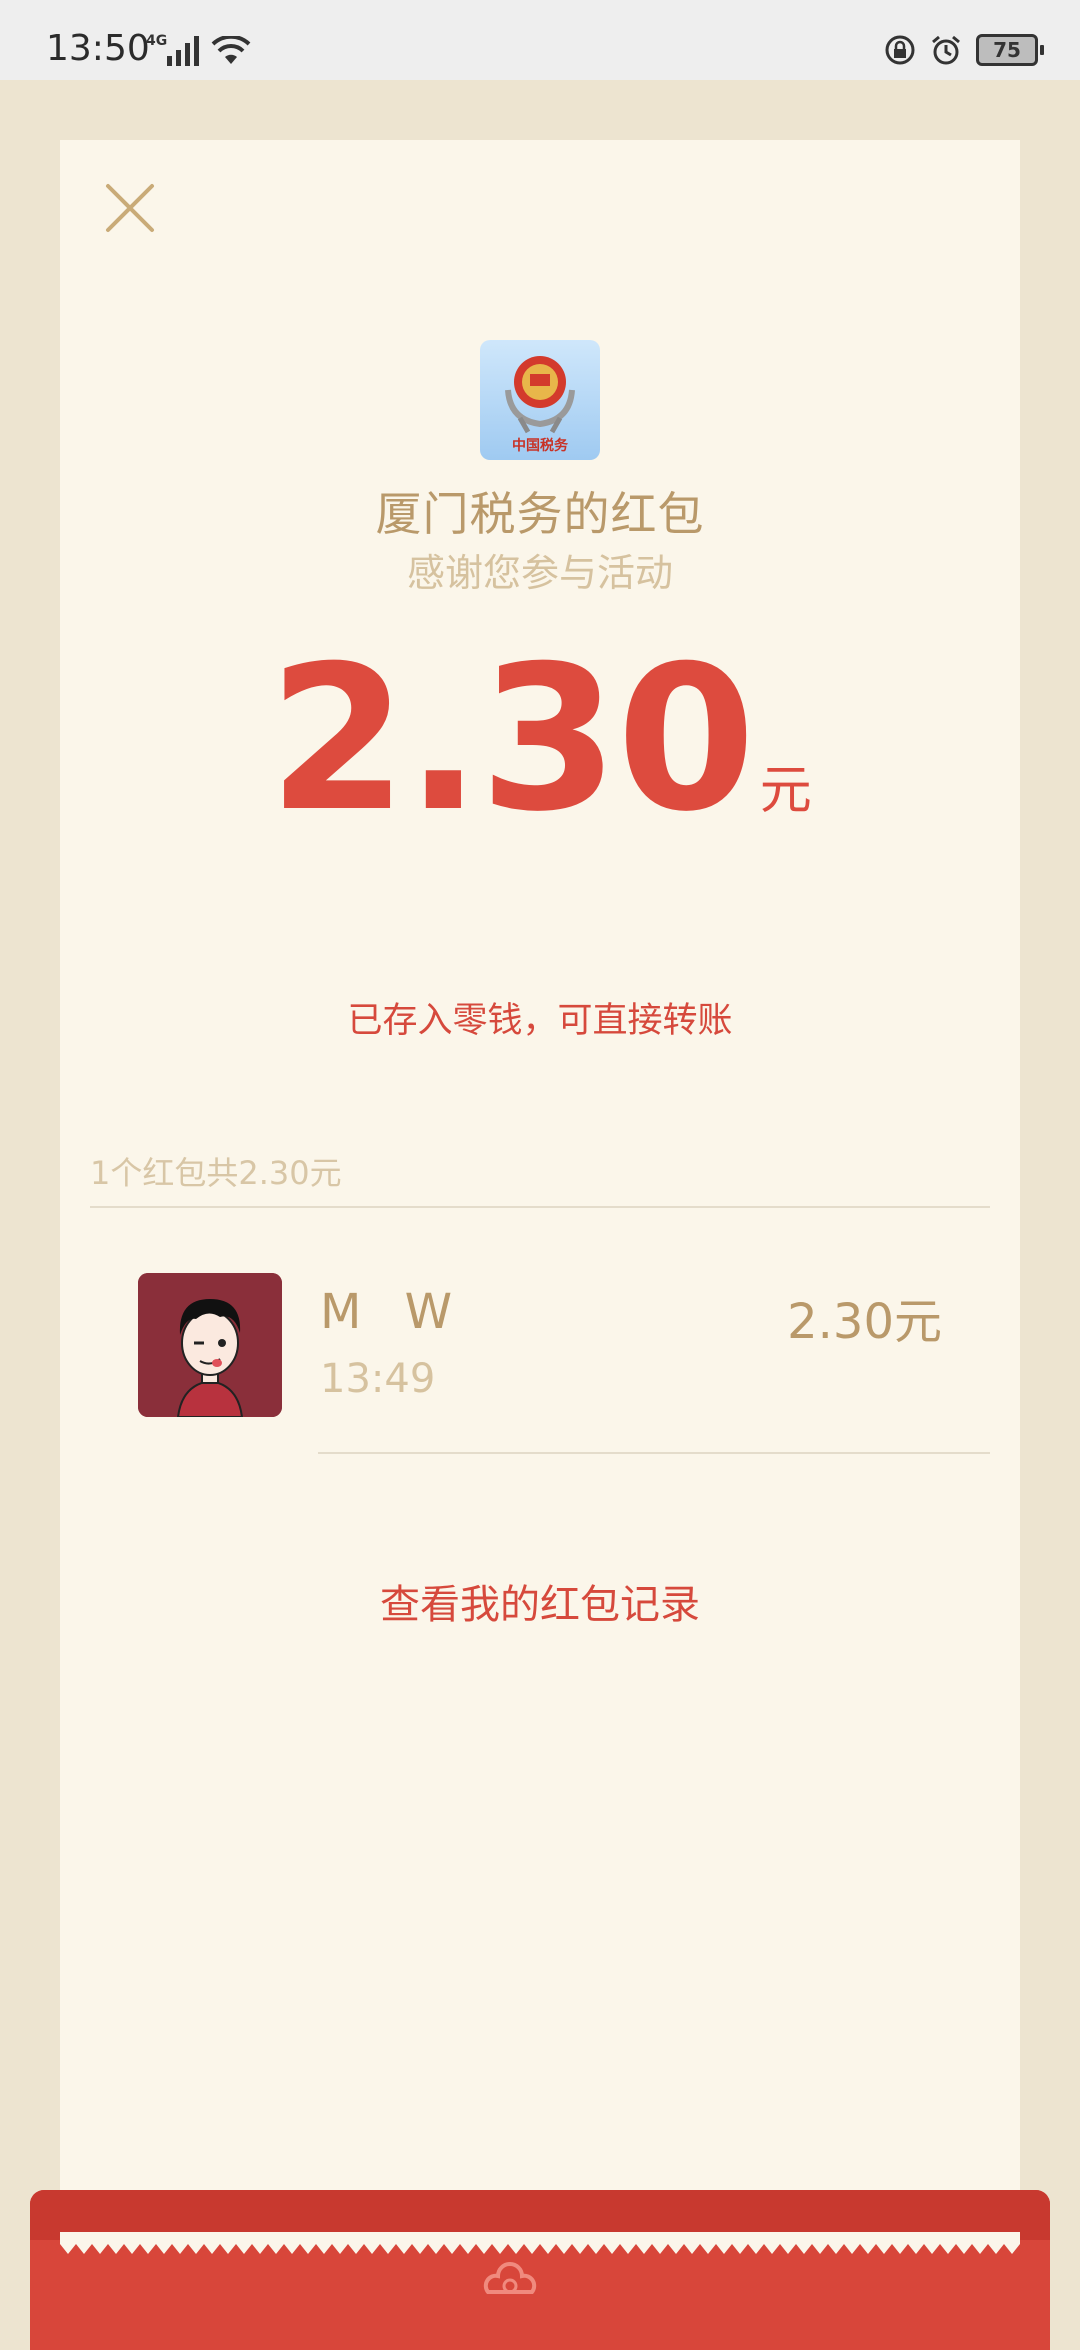  Describe the element at coordinates (540, 40) in the screenshot. I see `status-bar: 13:50 4G 75` at that location.